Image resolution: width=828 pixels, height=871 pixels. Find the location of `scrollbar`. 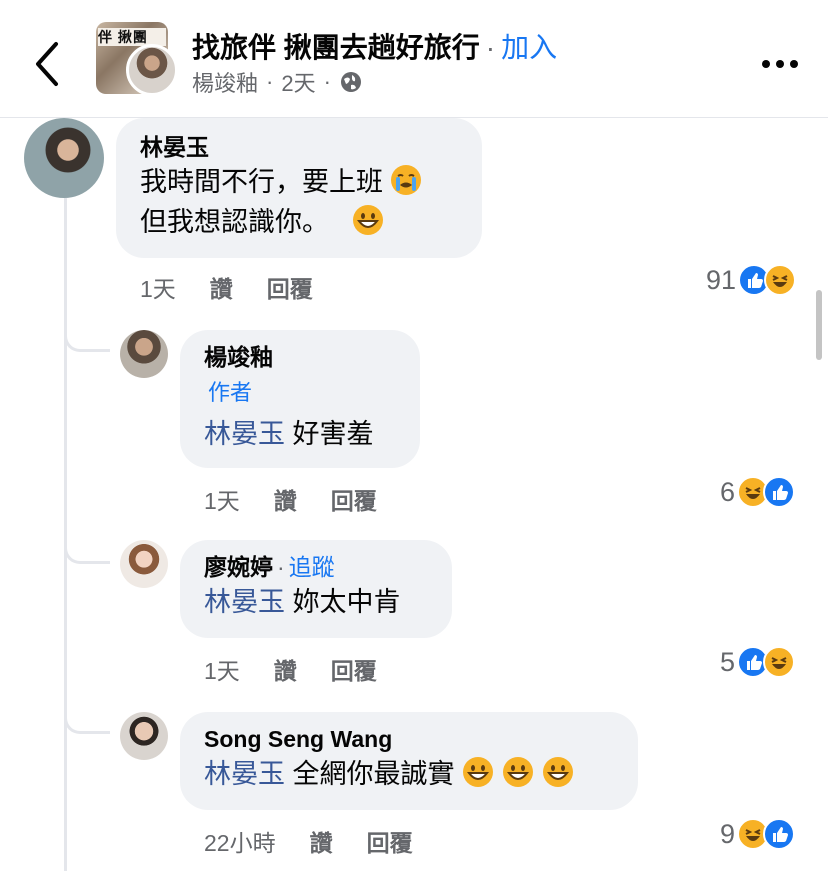

scrollbar is located at coordinates (819, 325).